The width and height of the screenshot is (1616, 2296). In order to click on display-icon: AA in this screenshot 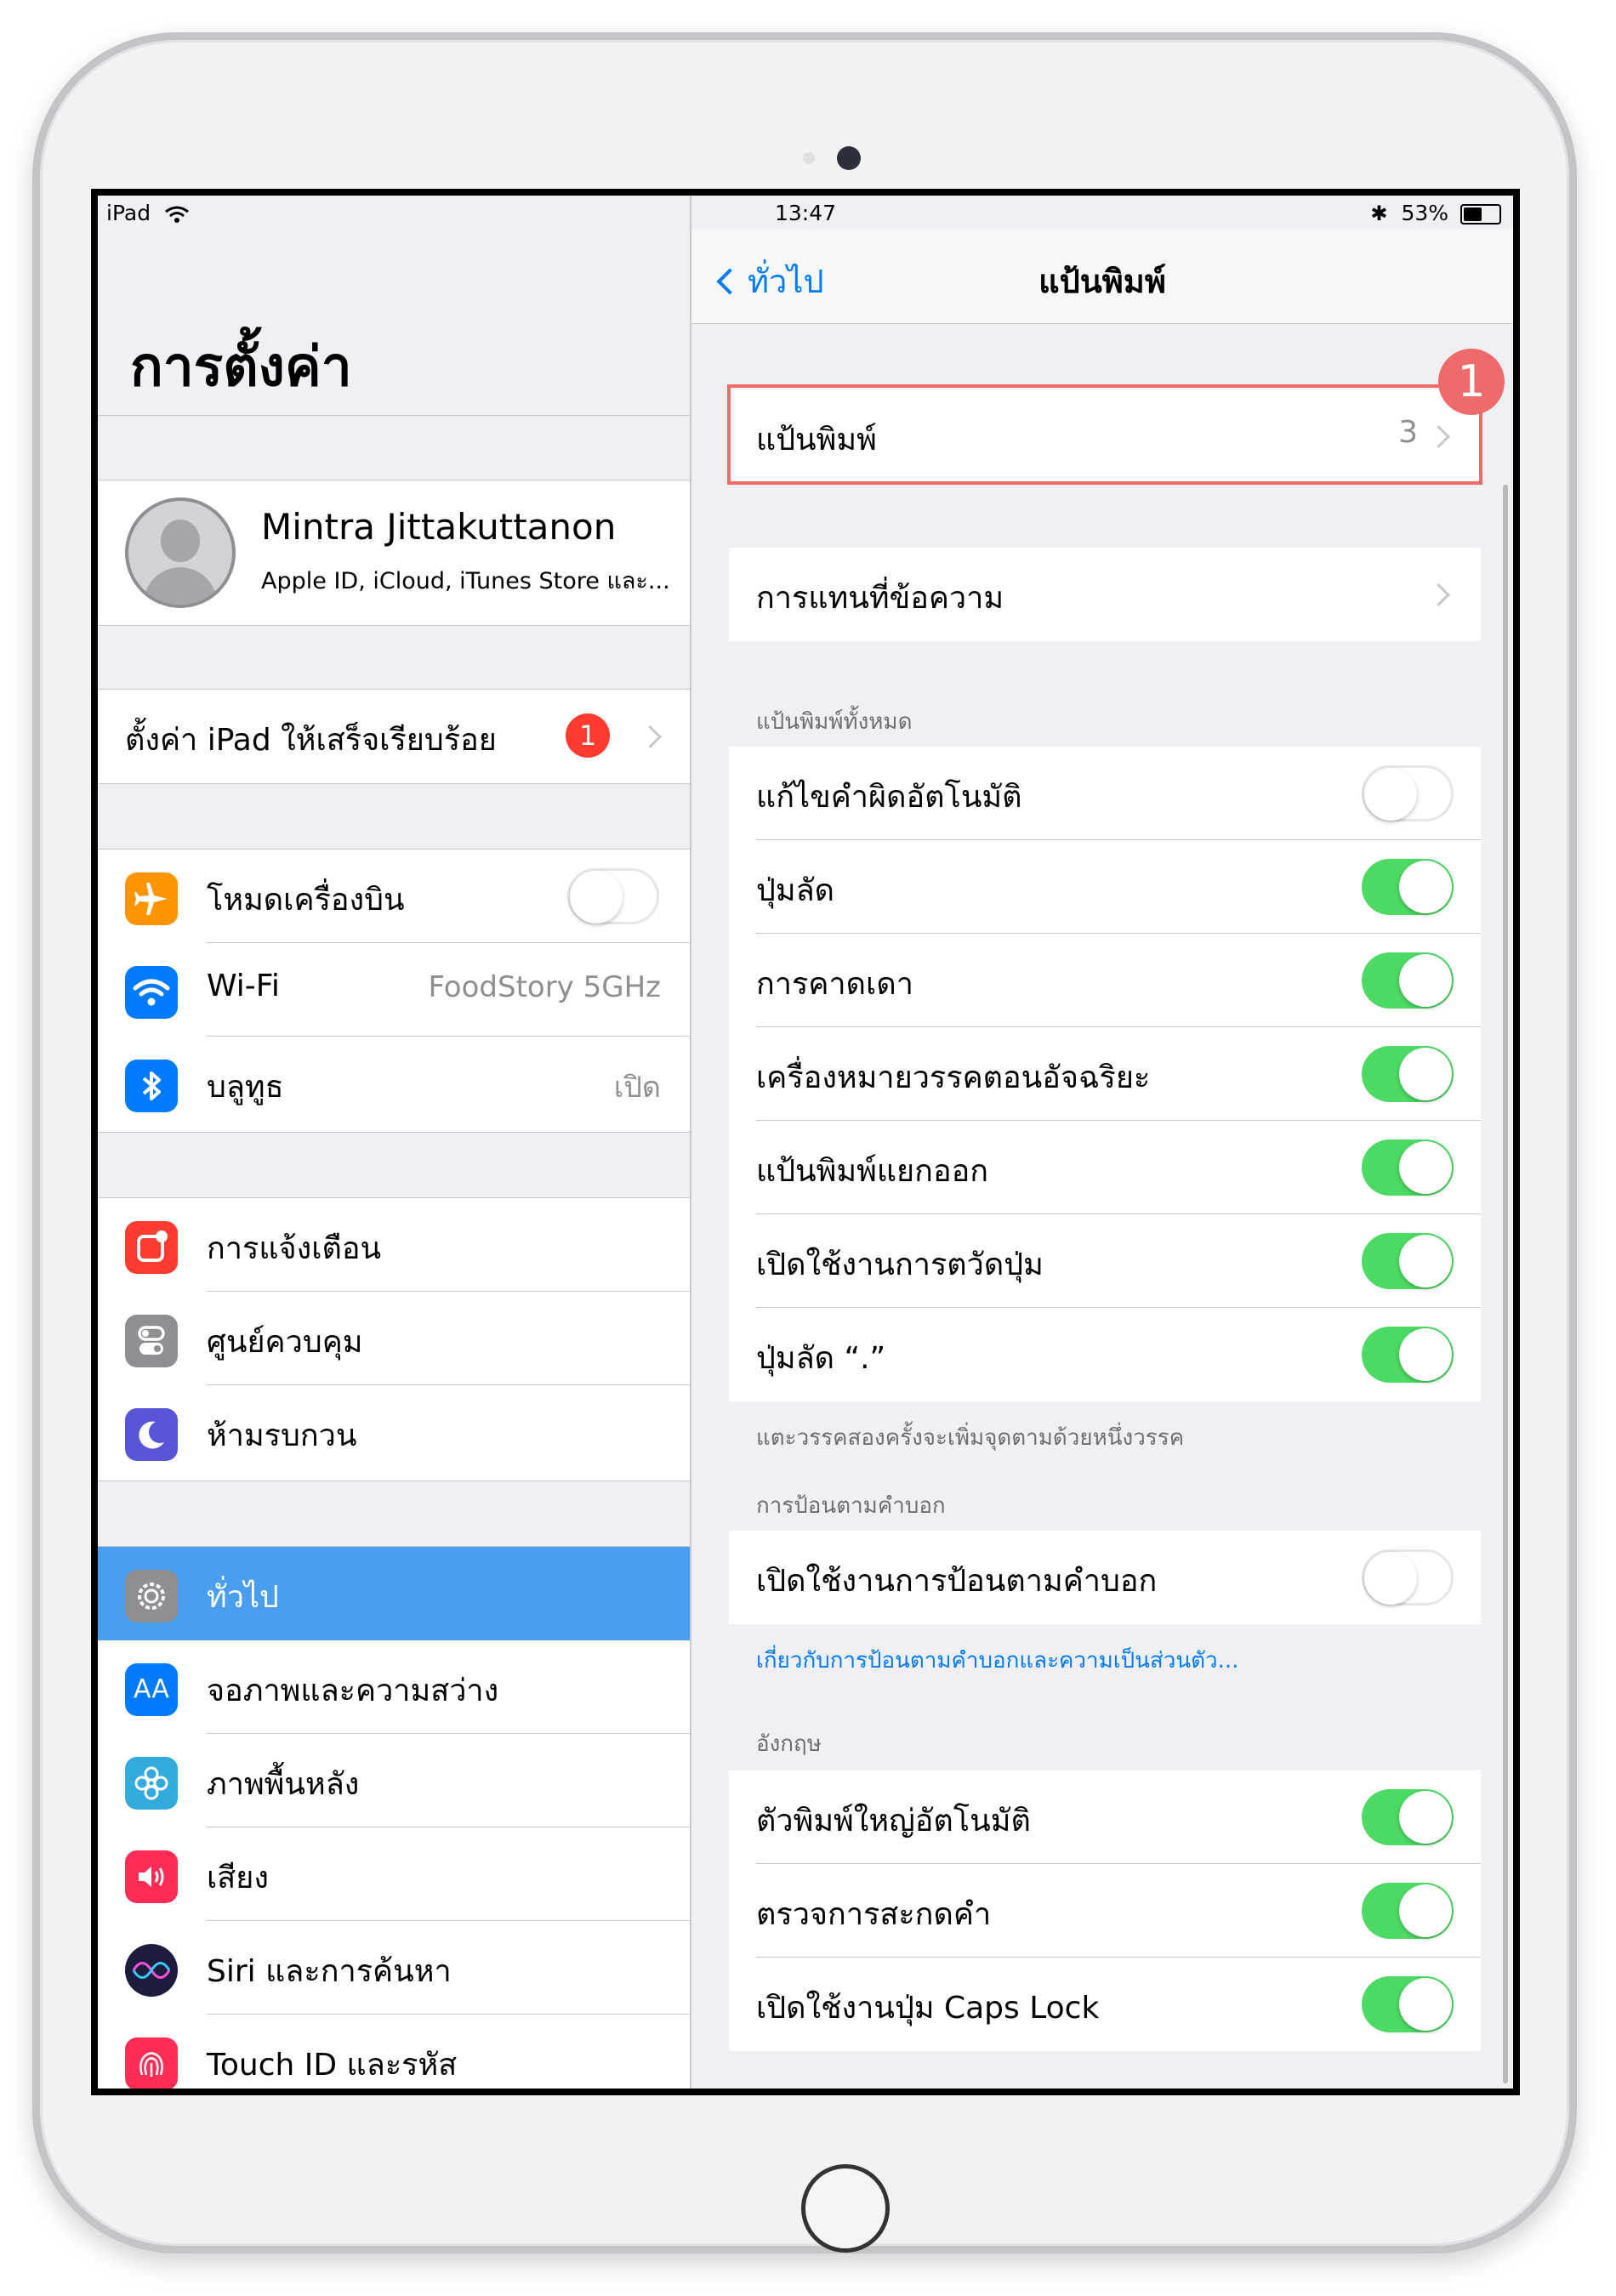, I will do `click(151, 1689)`.